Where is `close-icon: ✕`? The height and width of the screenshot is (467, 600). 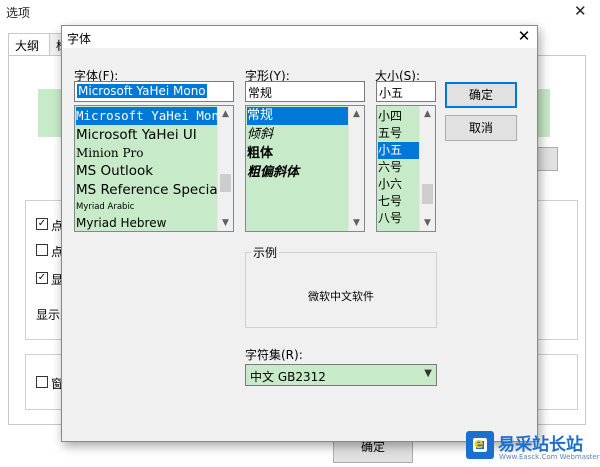
close-icon: ✕ is located at coordinates (524, 36).